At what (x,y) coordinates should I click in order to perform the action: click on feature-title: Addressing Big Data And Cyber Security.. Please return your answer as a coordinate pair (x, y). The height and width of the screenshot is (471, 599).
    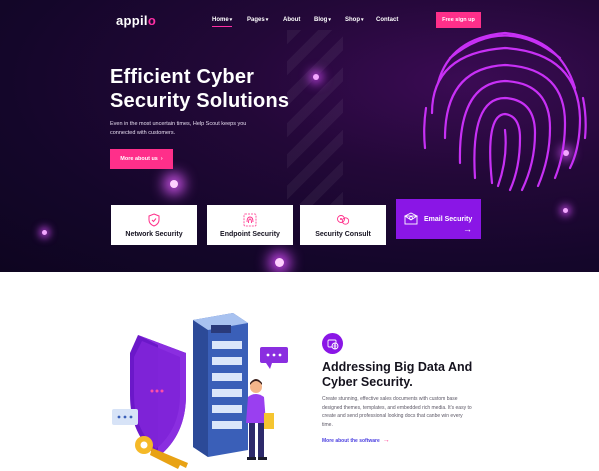
    Looking at the image, I should click on (407, 375).